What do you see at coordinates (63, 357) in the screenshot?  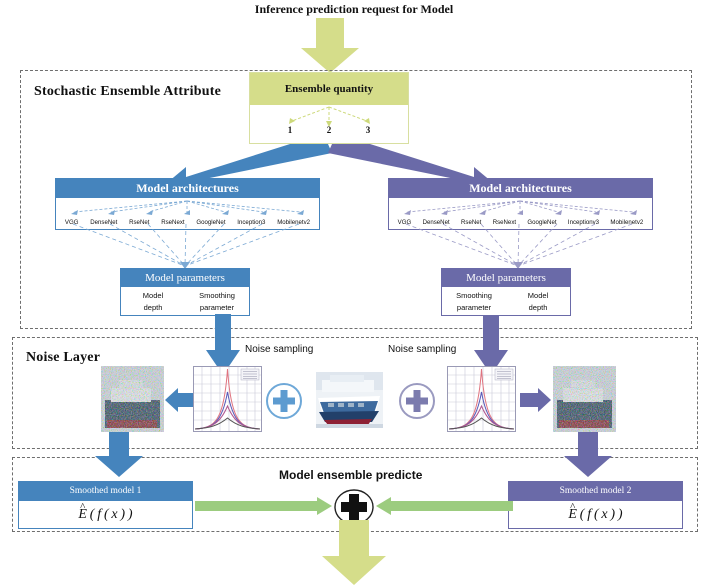 I see `section-title-noise-layer: Noise Layer` at bounding box center [63, 357].